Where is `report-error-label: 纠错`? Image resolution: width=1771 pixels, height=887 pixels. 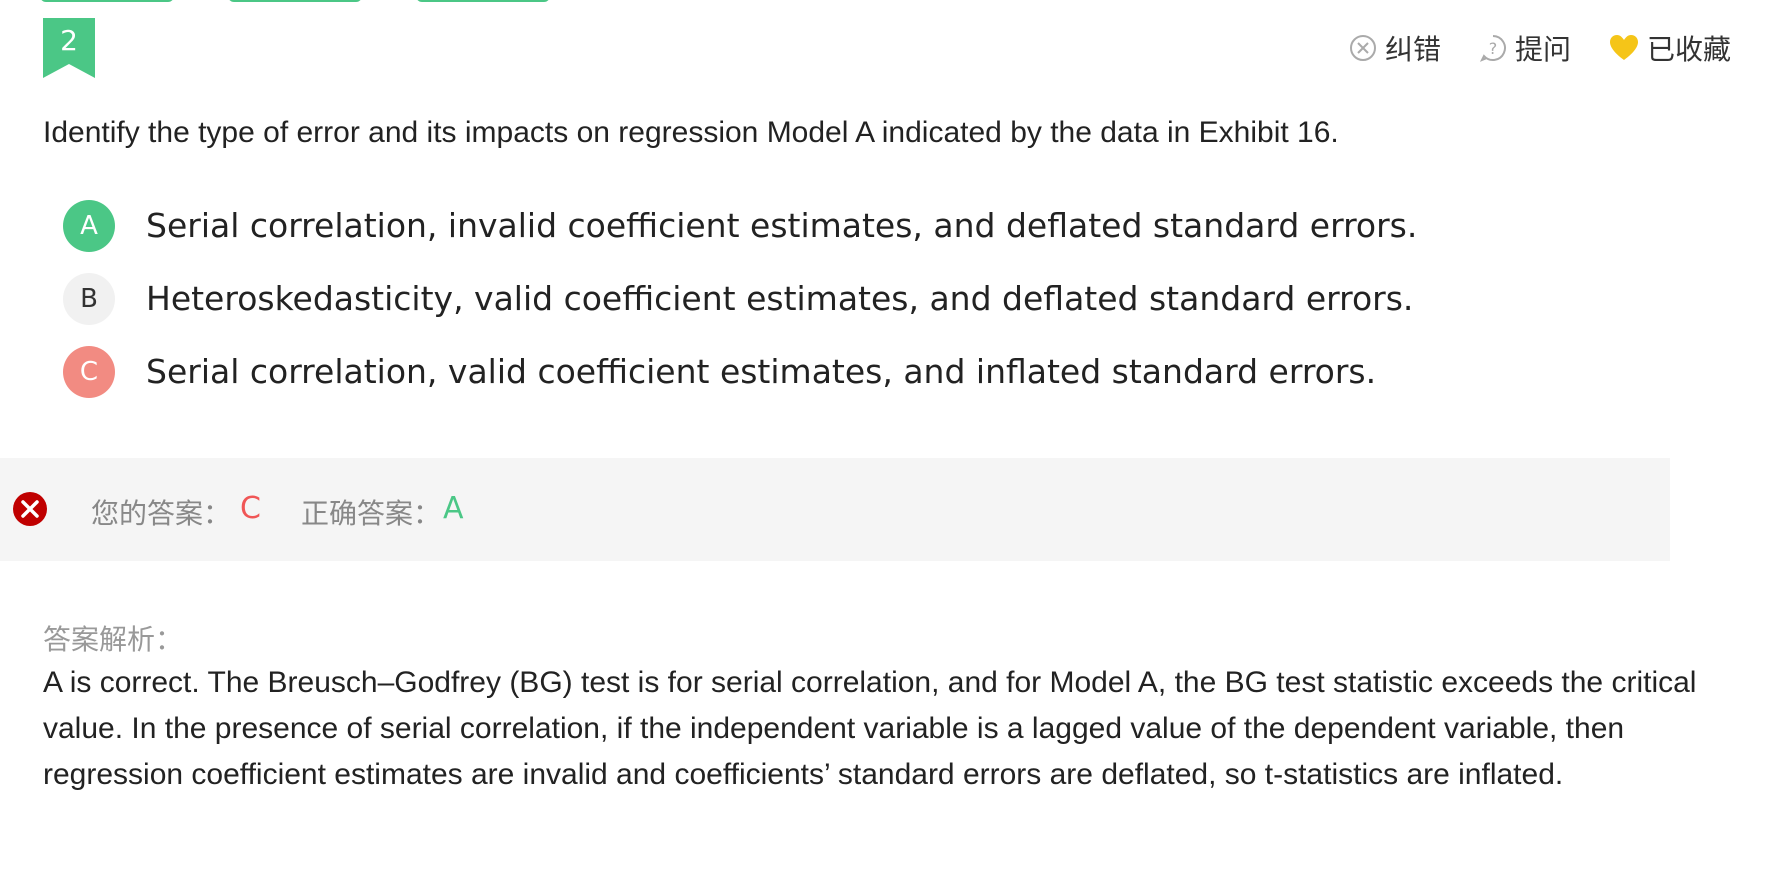 report-error-label: 纠错 is located at coordinates (1412, 49).